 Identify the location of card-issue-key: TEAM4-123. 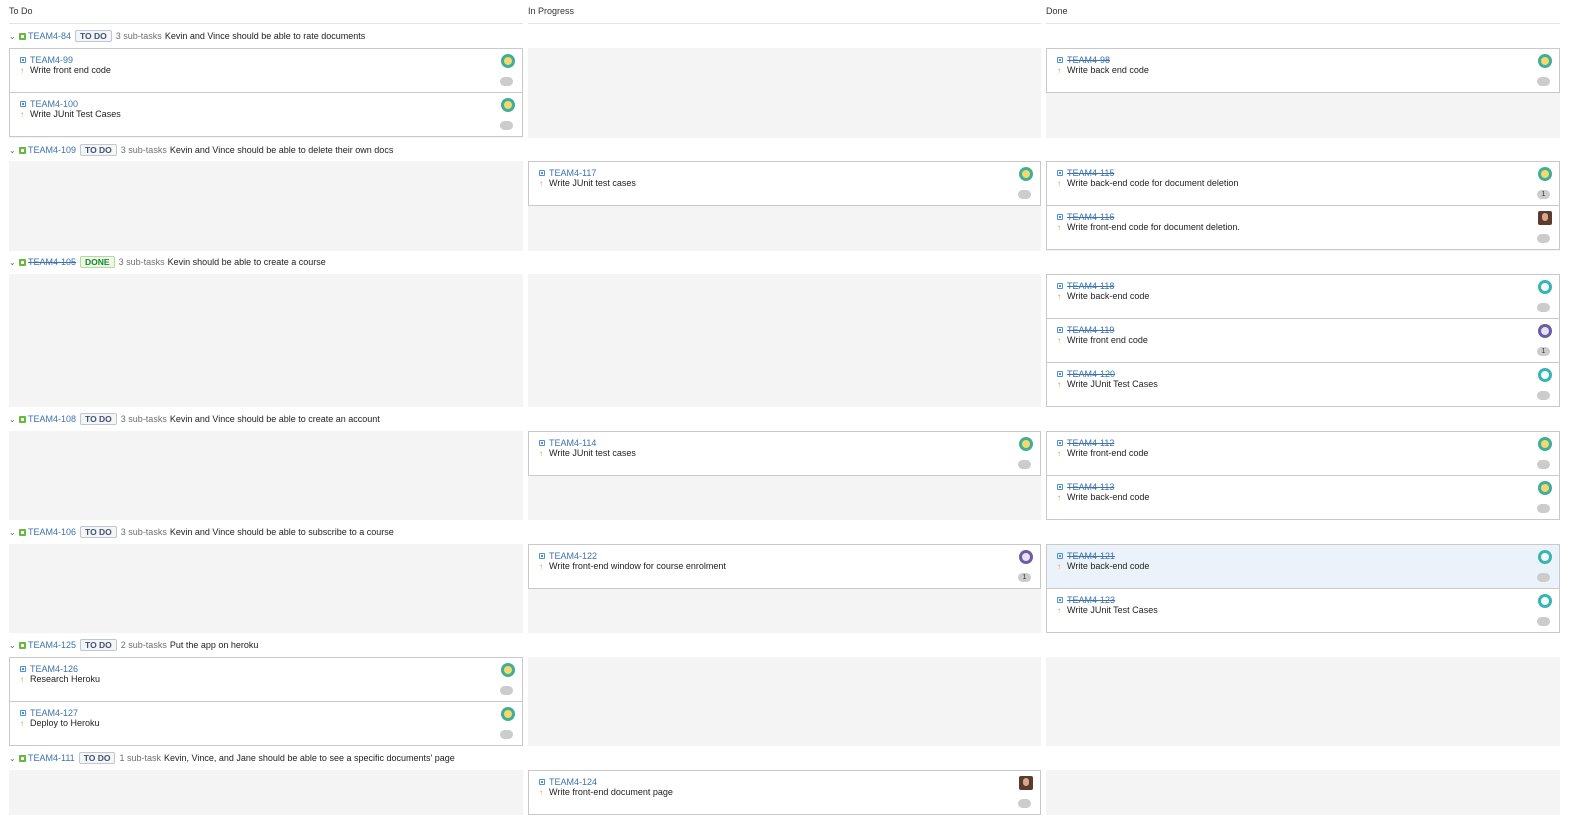
(1091, 600).